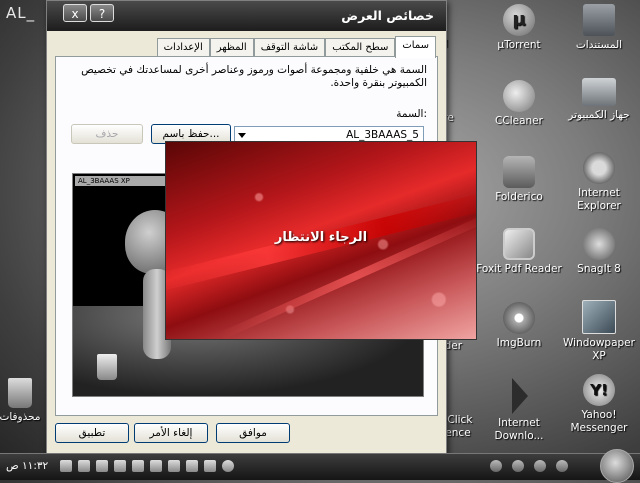 The height and width of the screenshot is (483, 640). I want to click on utorrent-icon: µ, so click(519, 20).